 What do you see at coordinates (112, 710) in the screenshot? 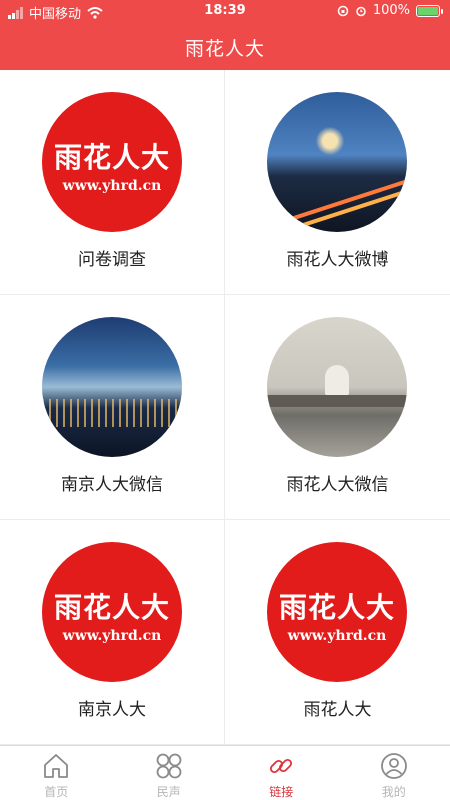
I see `link-label: 南京人大` at bounding box center [112, 710].